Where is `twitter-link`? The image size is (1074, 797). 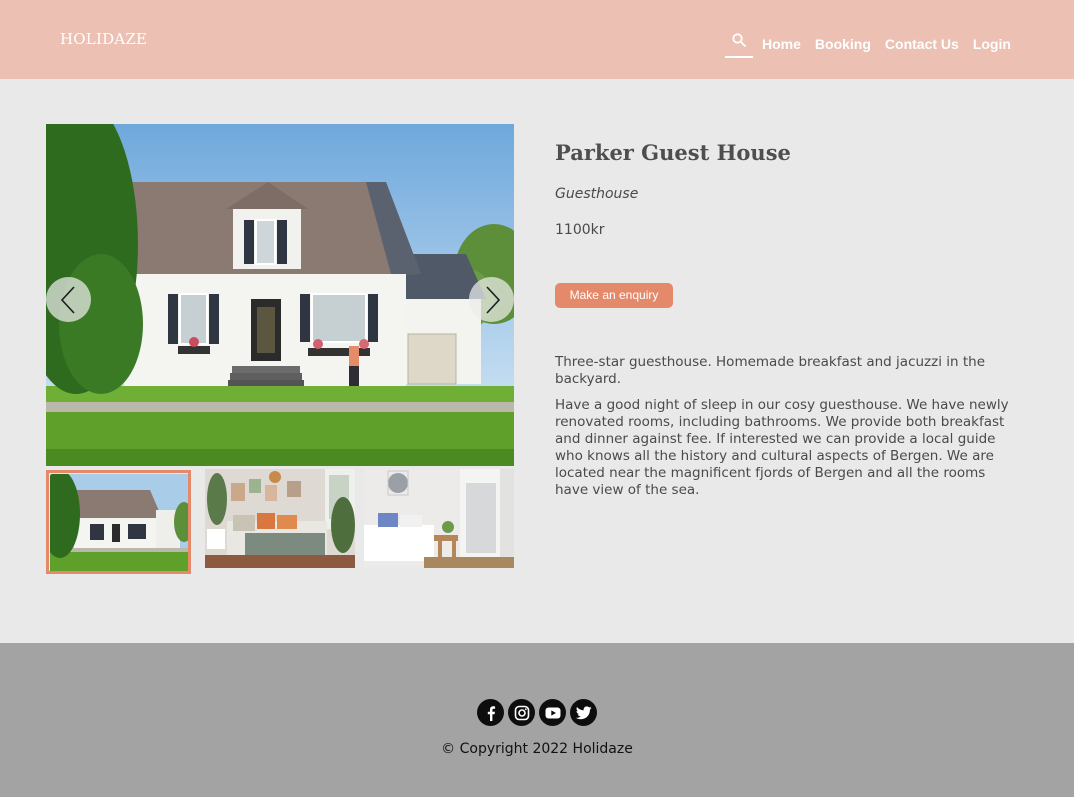
twitter-link is located at coordinates (583, 712).